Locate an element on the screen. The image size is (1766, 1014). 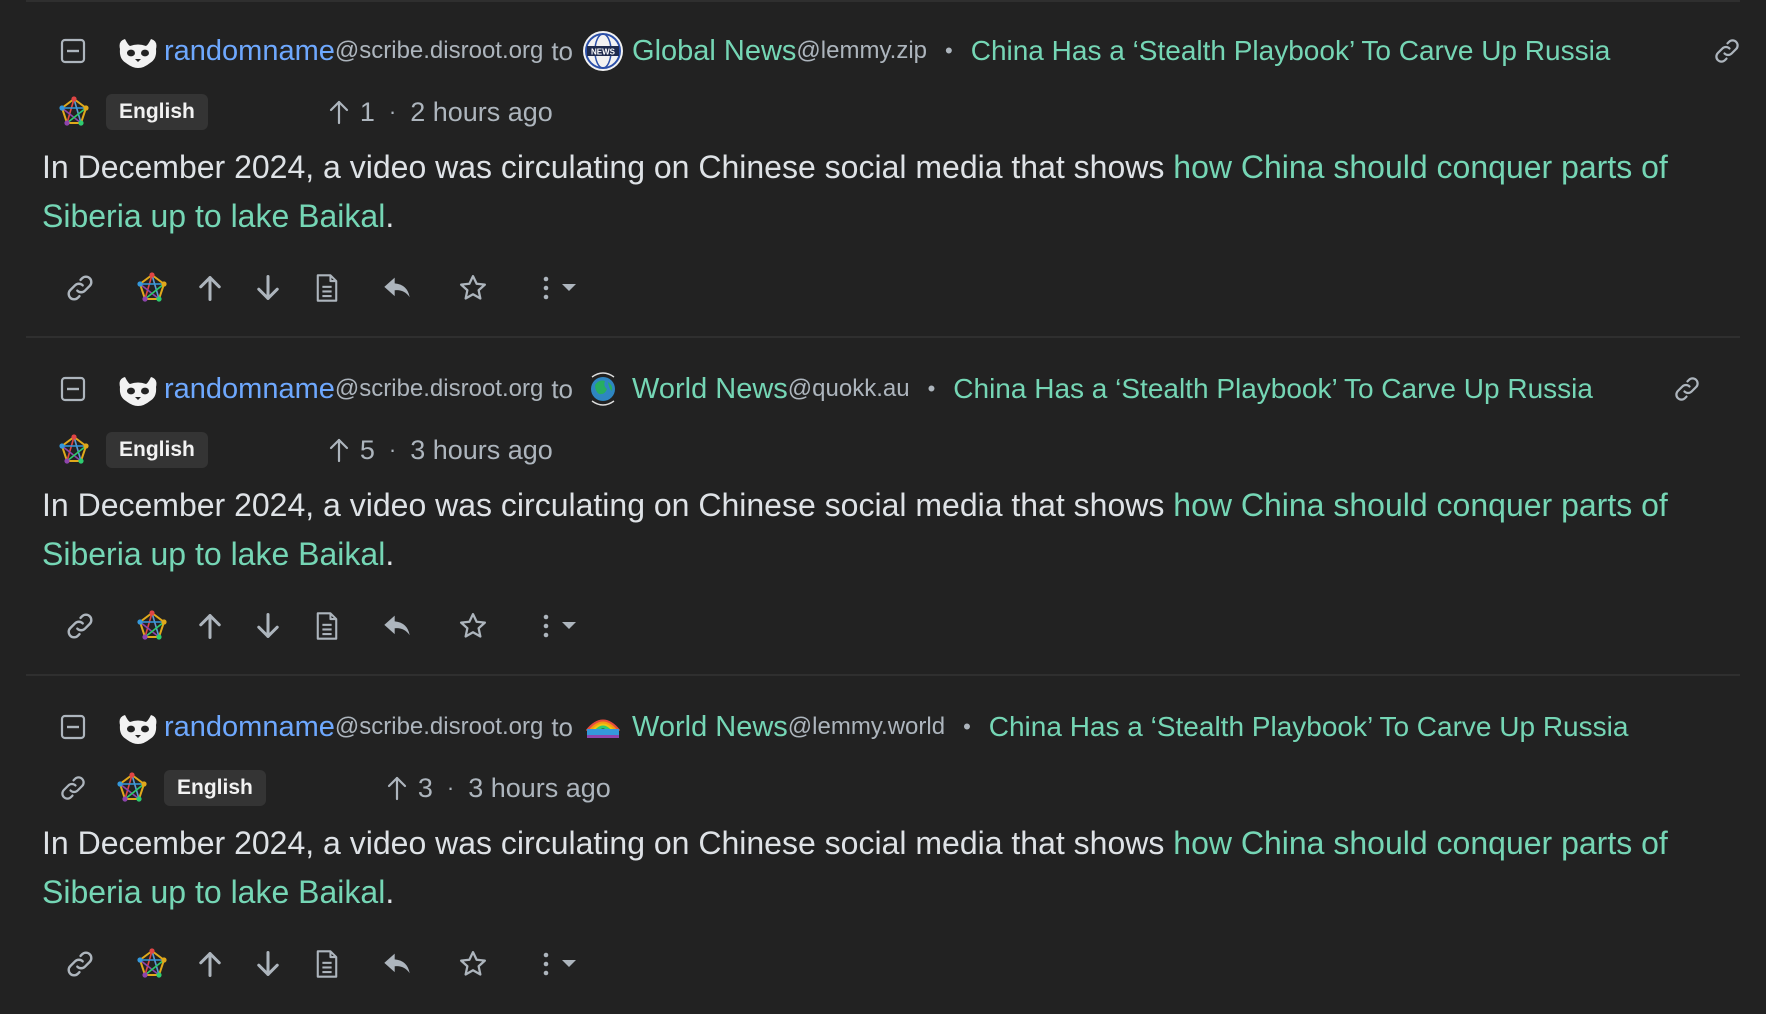
svg-text: NEWS is located at coordinates (603, 52).